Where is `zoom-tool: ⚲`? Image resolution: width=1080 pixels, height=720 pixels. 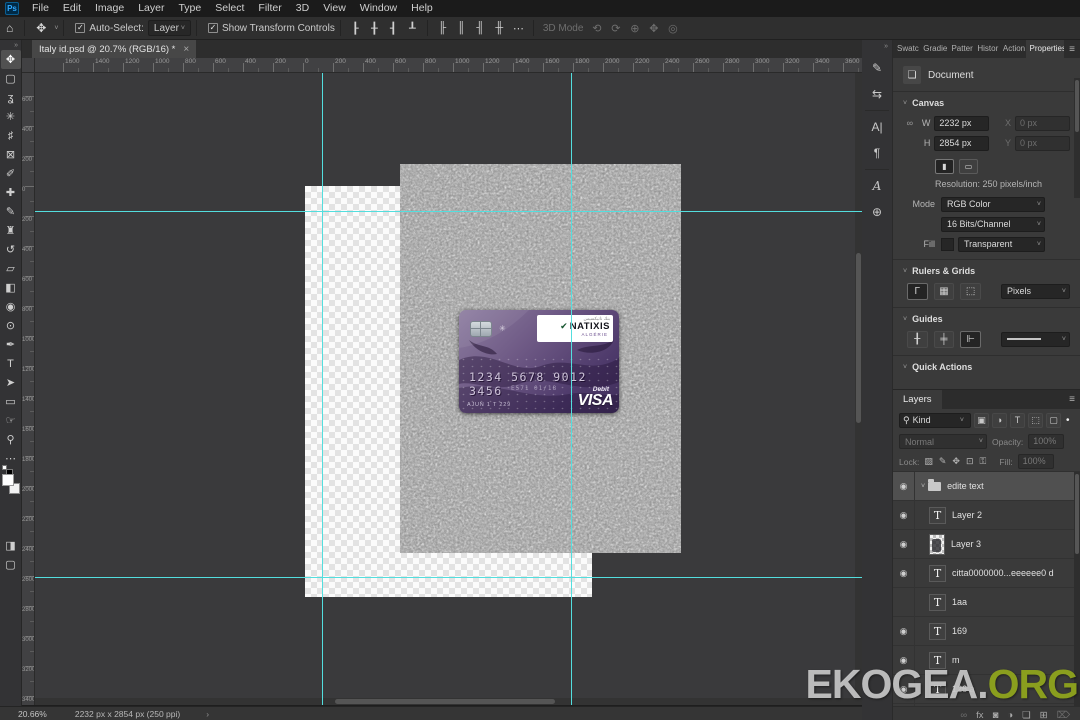
zoom-tool: ⚲ is located at coordinates (11, 439).